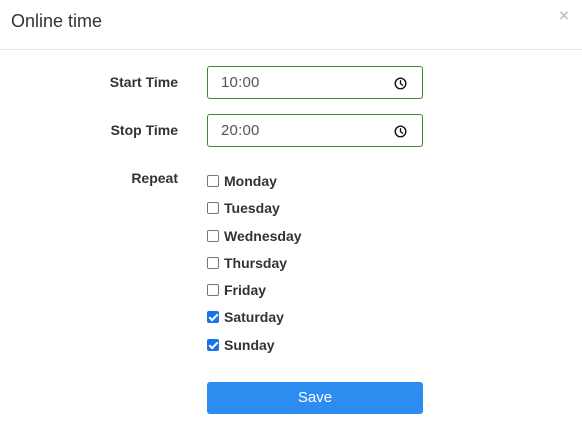 Image resolution: width=582 pixels, height=438 pixels. What do you see at coordinates (250, 181) in the screenshot?
I see `monday-label: Monday` at bounding box center [250, 181].